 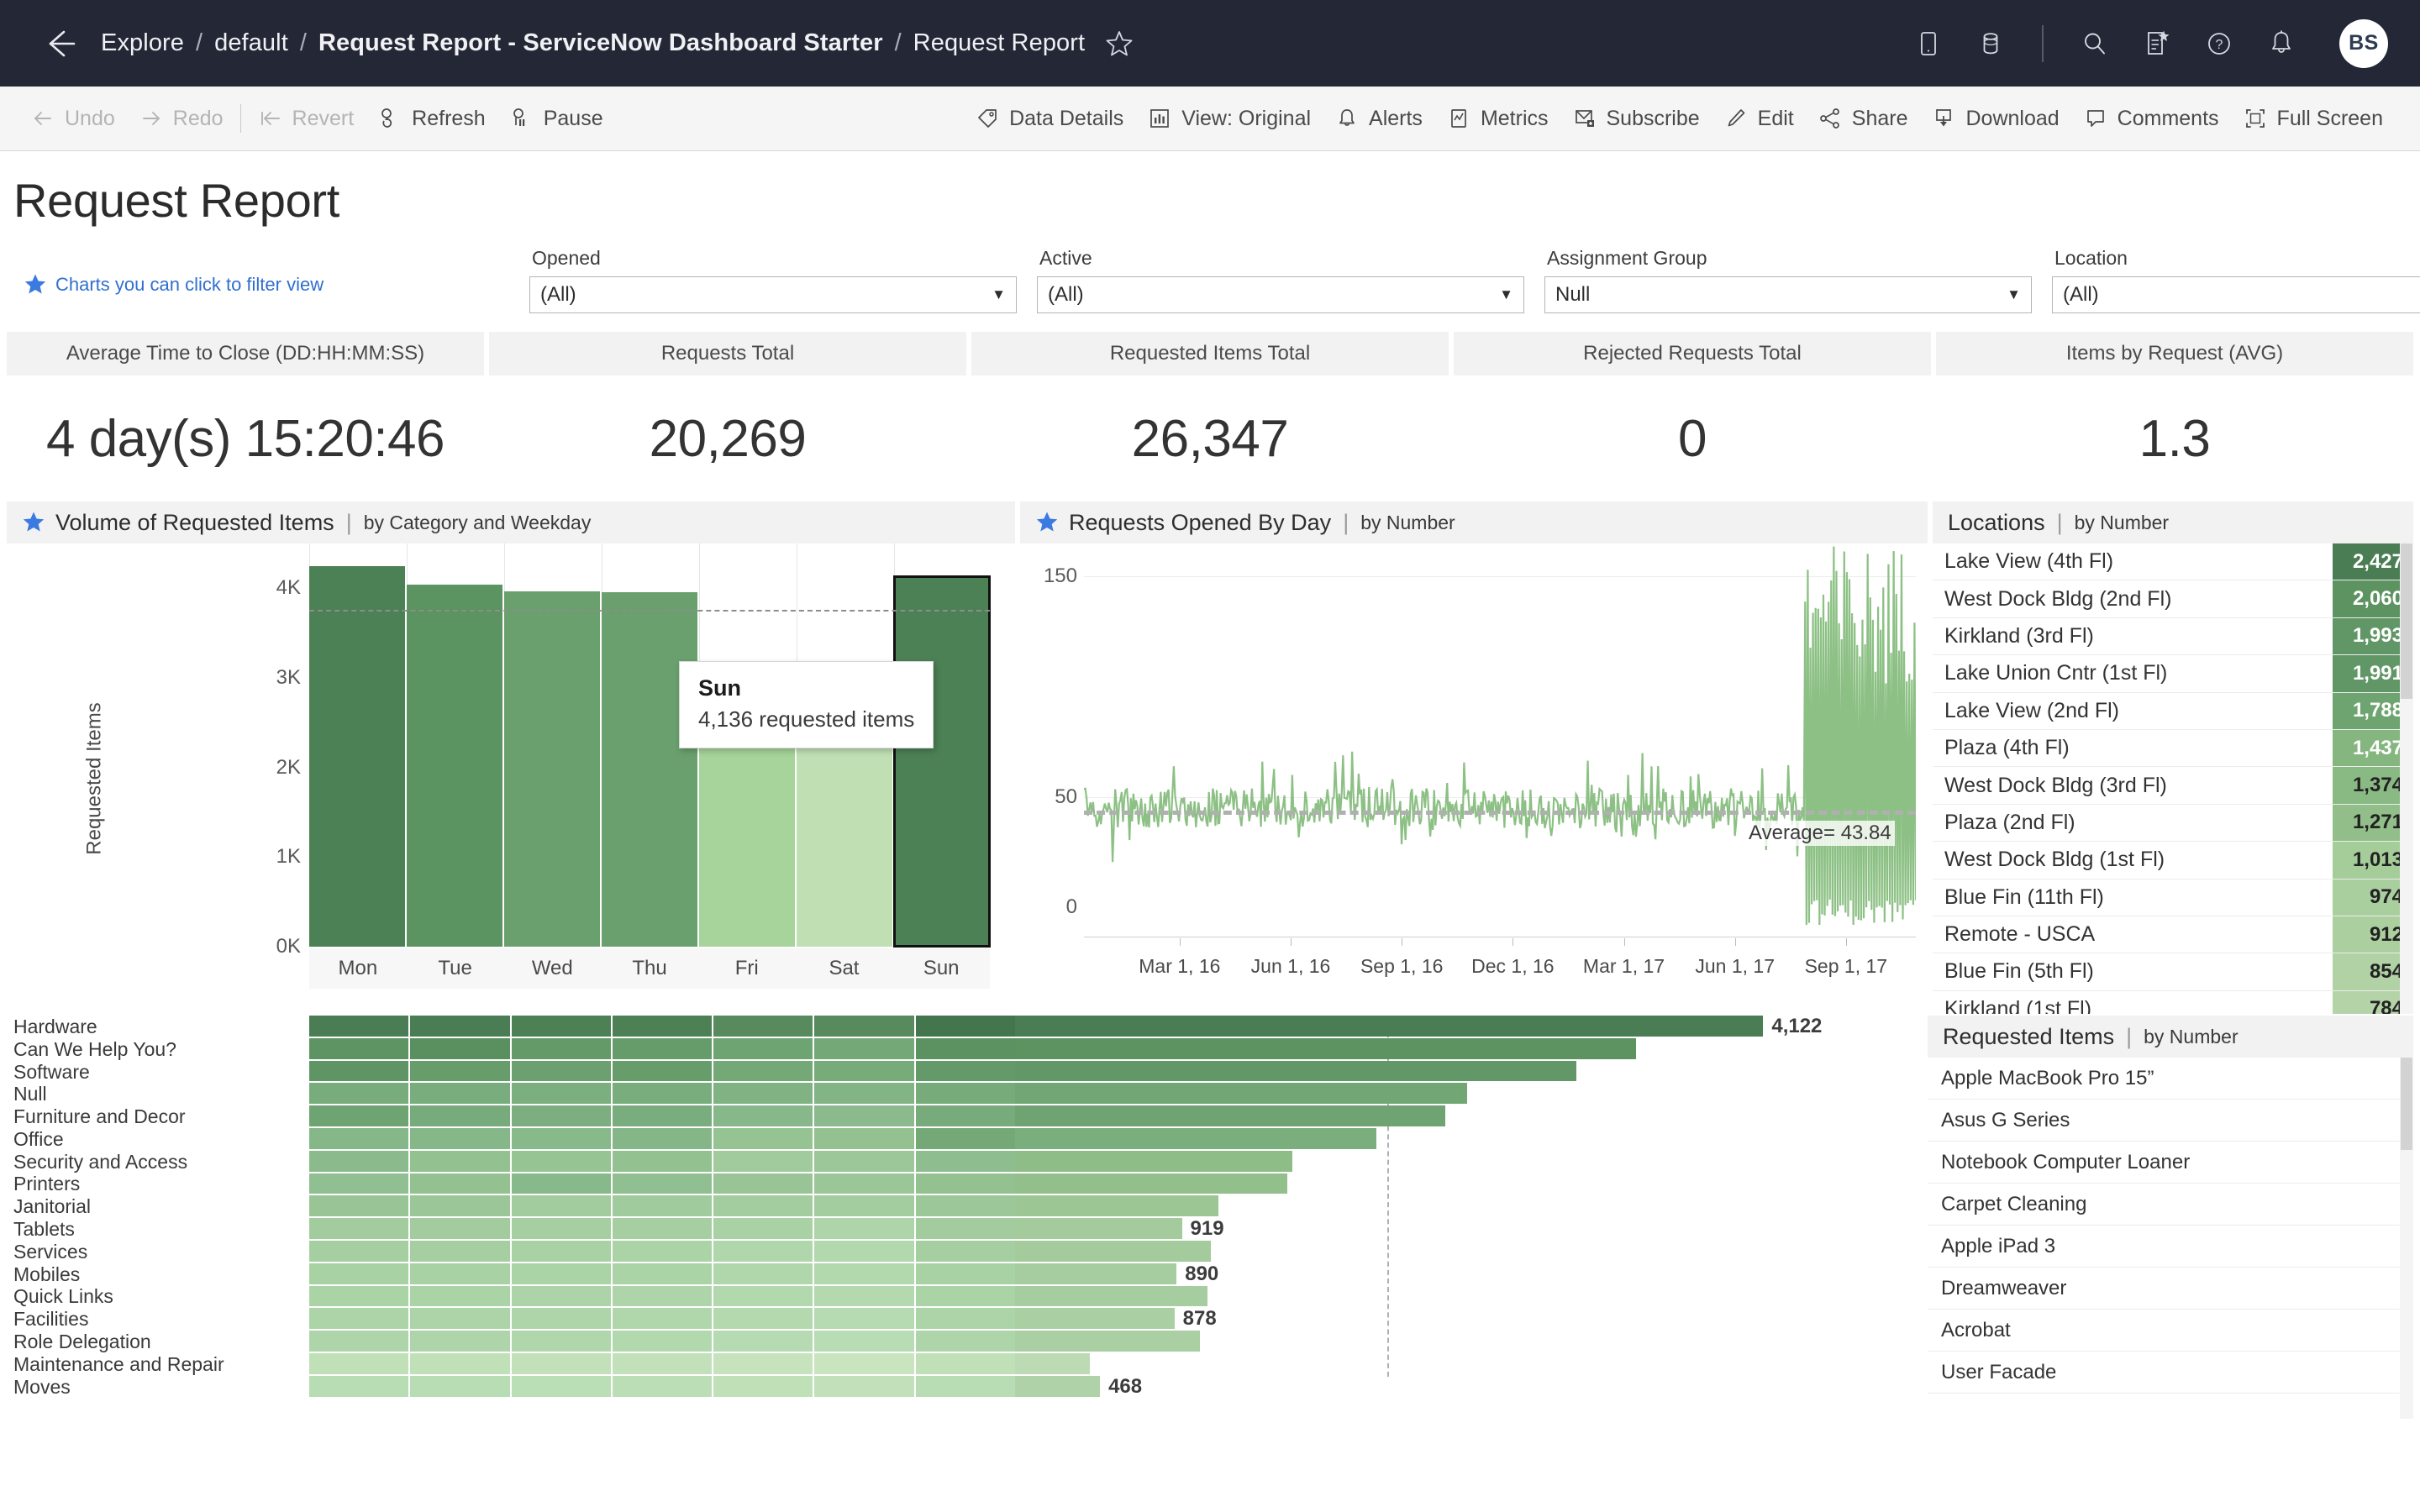 I want to click on requested-items-row: Notebook Computer Loaner, so click(x=2170, y=1163).